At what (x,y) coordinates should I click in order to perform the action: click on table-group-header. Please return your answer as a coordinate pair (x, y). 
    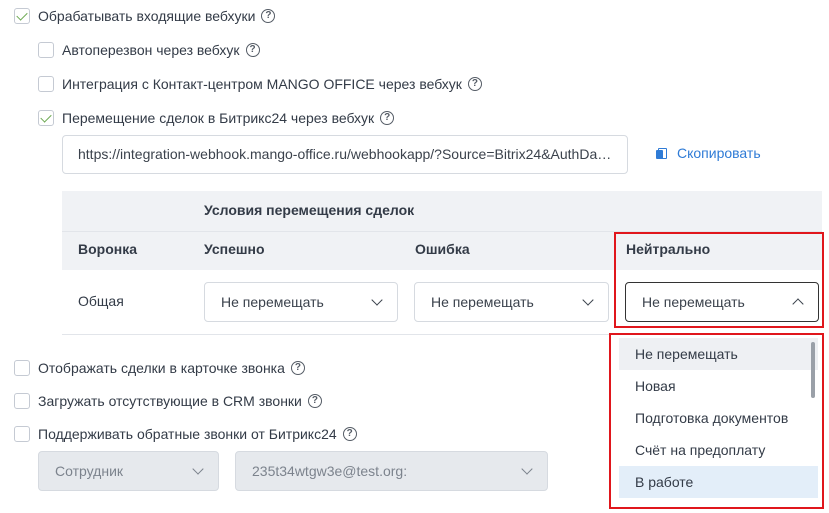
    Looking at the image, I should click on (442, 211).